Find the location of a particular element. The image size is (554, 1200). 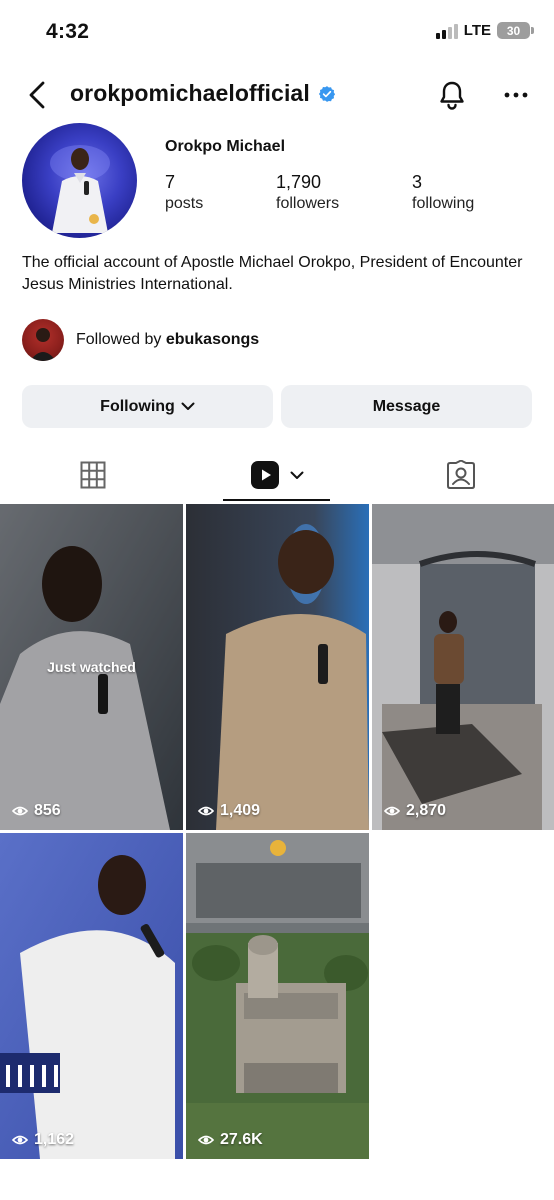

reel-tile: 2,870 is located at coordinates (463, 667).